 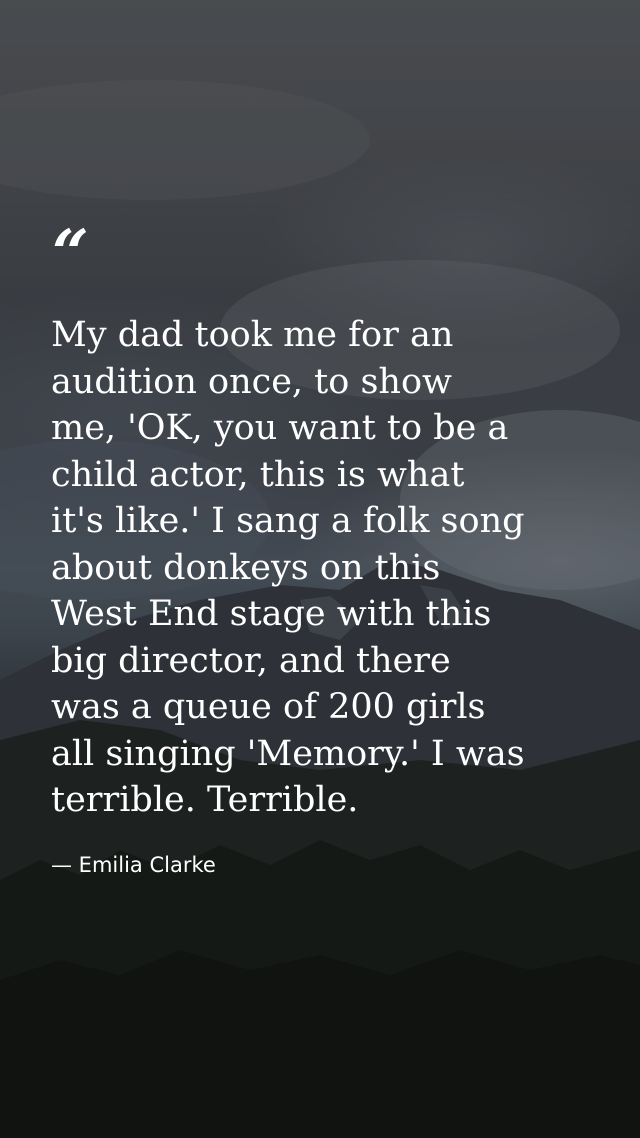 What do you see at coordinates (133, 865) in the screenshot?
I see `quote-author: — Emilia Clarke` at bounding box center [133, 865].